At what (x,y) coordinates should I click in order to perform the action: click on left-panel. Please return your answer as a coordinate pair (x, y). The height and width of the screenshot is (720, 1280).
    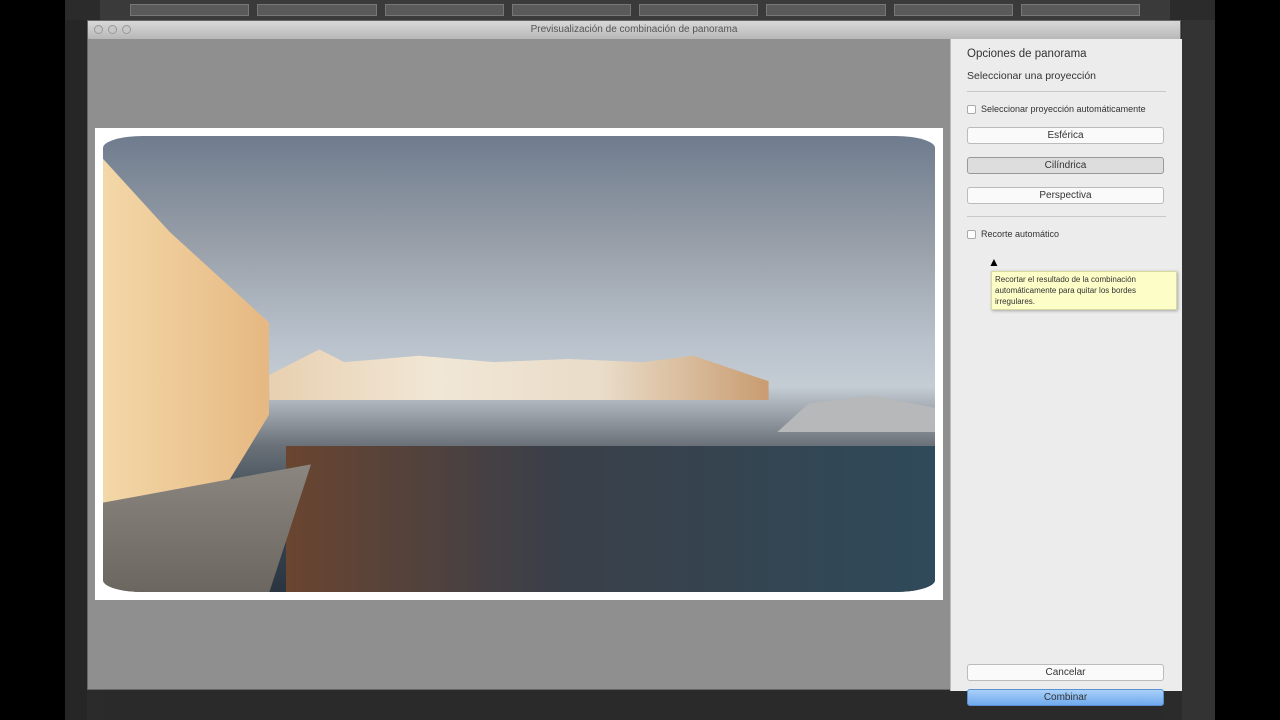
    Looking at the image, I should click on (76, 370).